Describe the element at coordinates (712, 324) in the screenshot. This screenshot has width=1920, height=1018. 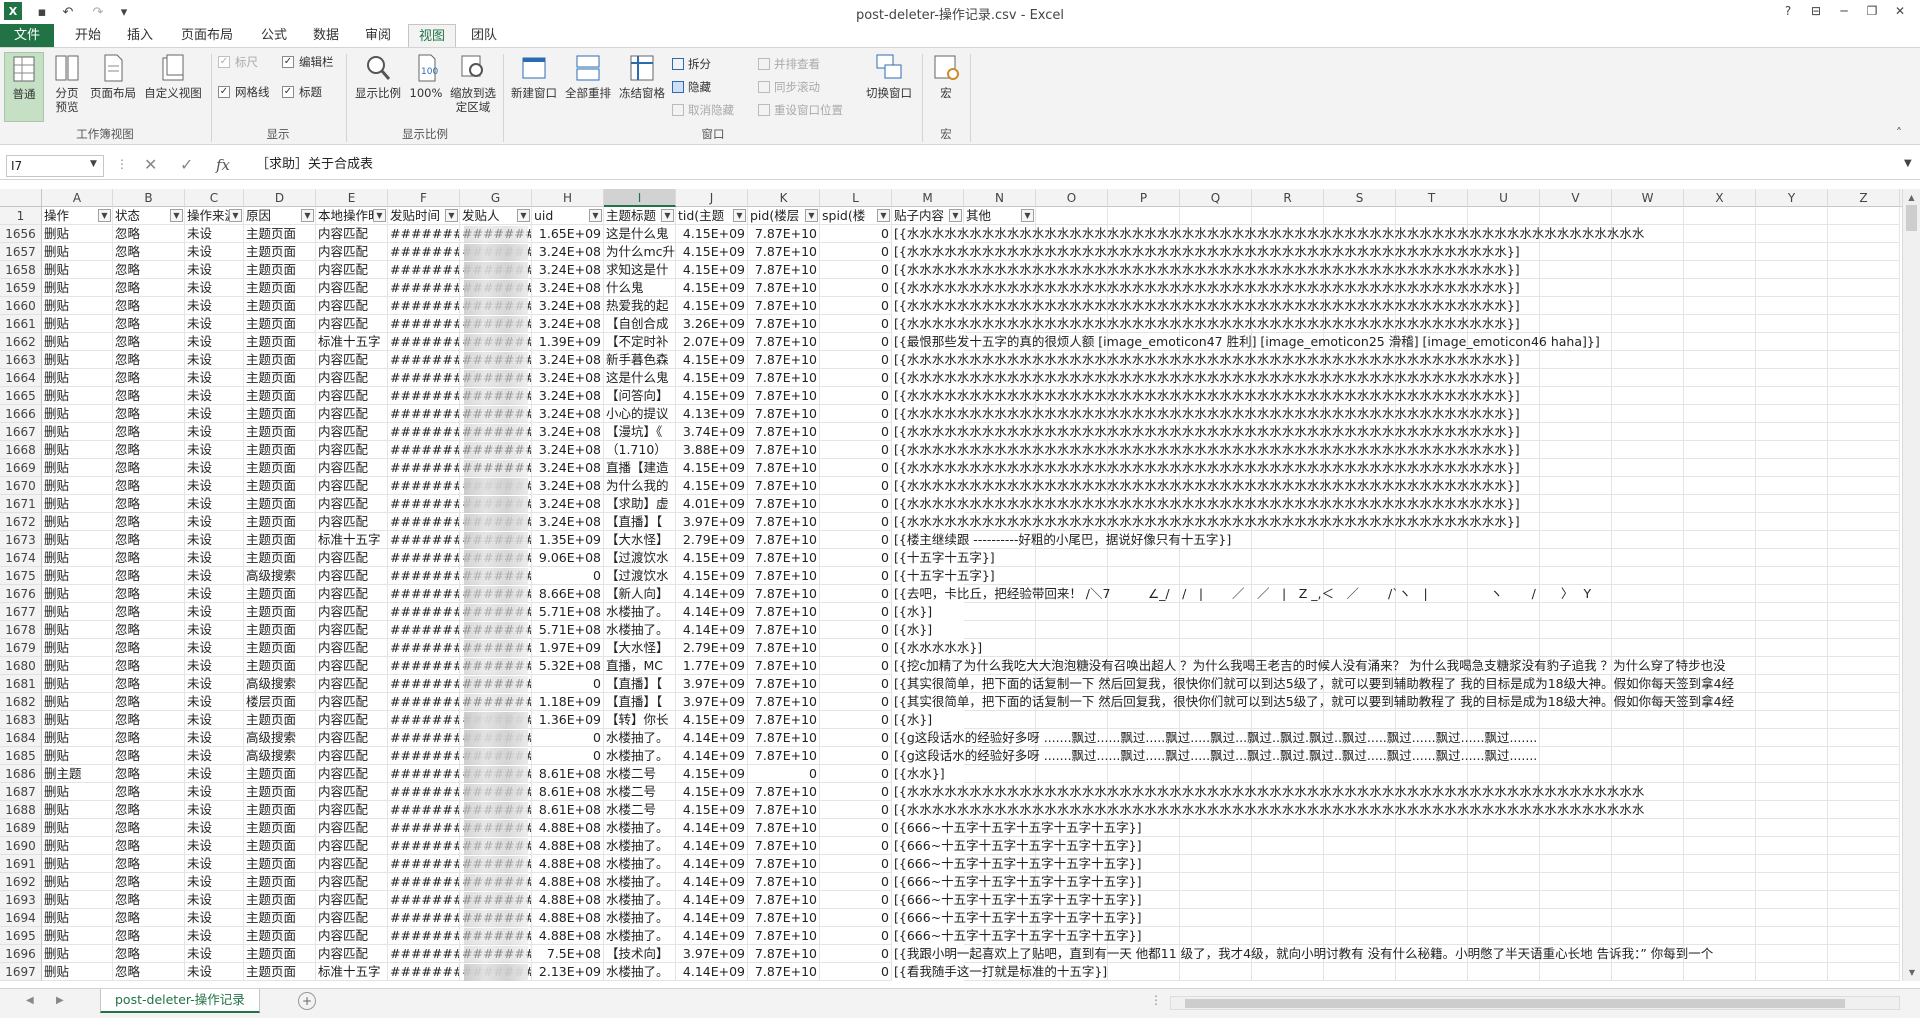
I see `table-cell: 3.26E+09` at that location.